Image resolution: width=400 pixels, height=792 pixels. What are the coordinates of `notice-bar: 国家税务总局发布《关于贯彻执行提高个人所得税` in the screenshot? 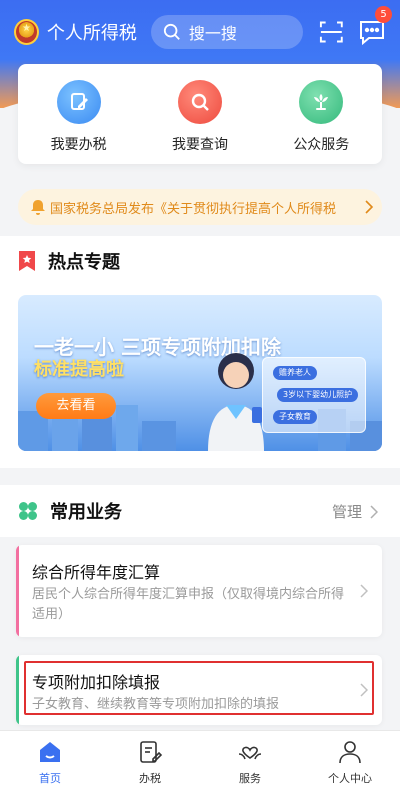 It's located at (200, 207).